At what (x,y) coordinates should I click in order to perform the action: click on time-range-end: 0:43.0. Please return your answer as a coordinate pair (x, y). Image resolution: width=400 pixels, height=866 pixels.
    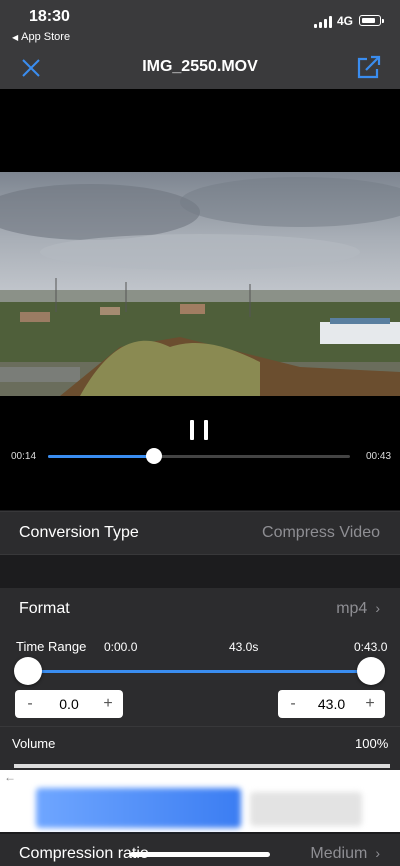
    Looking at the image, I should click on (371, 647).